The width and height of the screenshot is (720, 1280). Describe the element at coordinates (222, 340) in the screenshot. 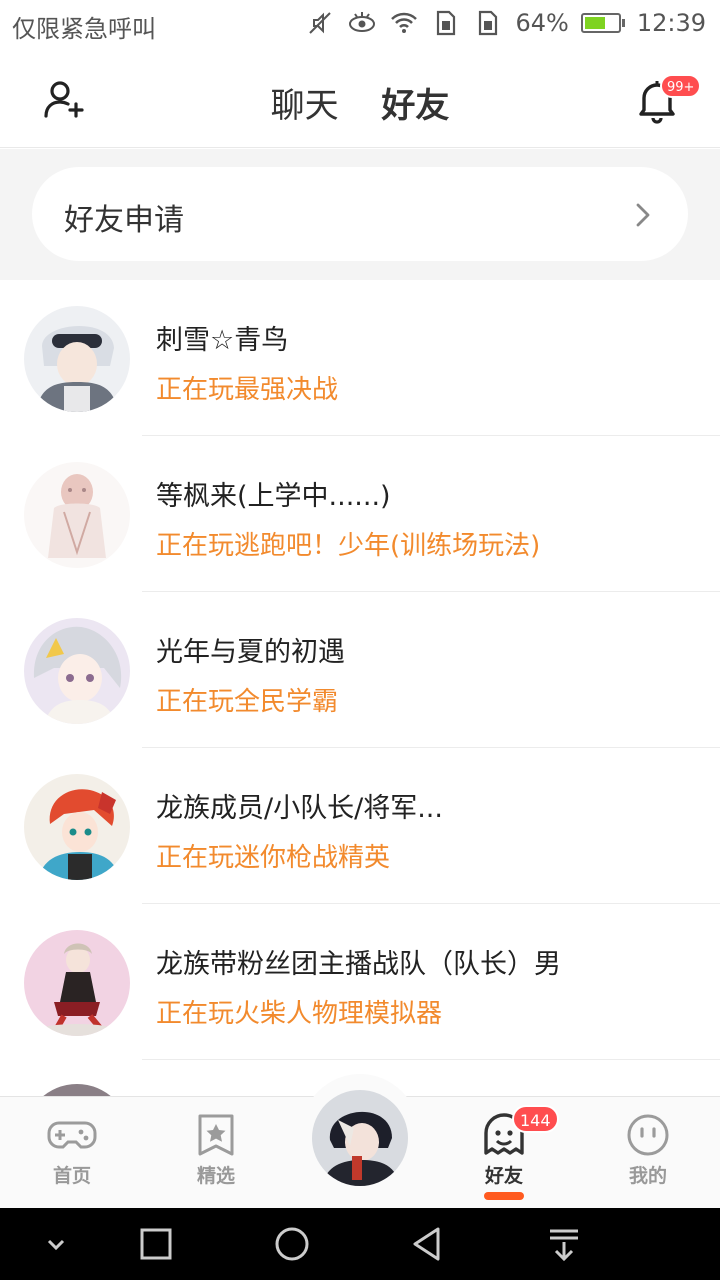

I see `friend-name: 刺雪☆青鸟` at that location.